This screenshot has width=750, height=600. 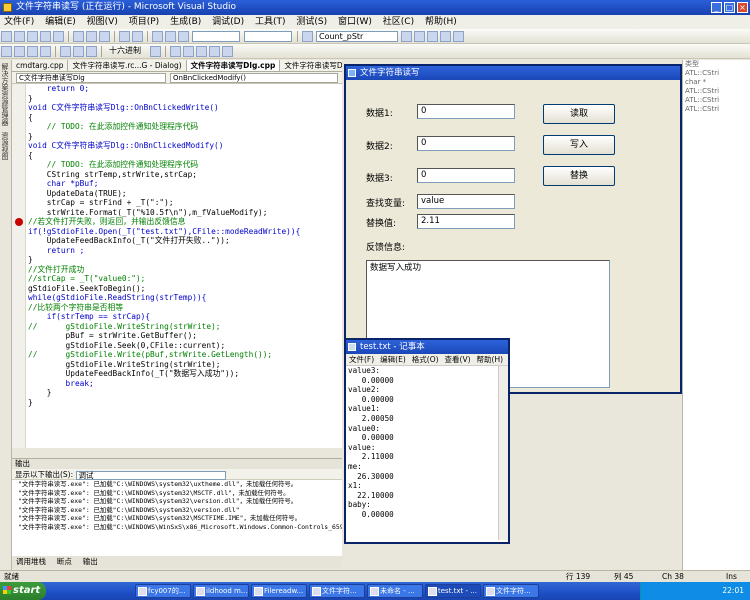 What do you see at coordinates (361, 360) in the screenshot?
I see `np-menu-file: 文件(F)` at bounding box center [361, 360].